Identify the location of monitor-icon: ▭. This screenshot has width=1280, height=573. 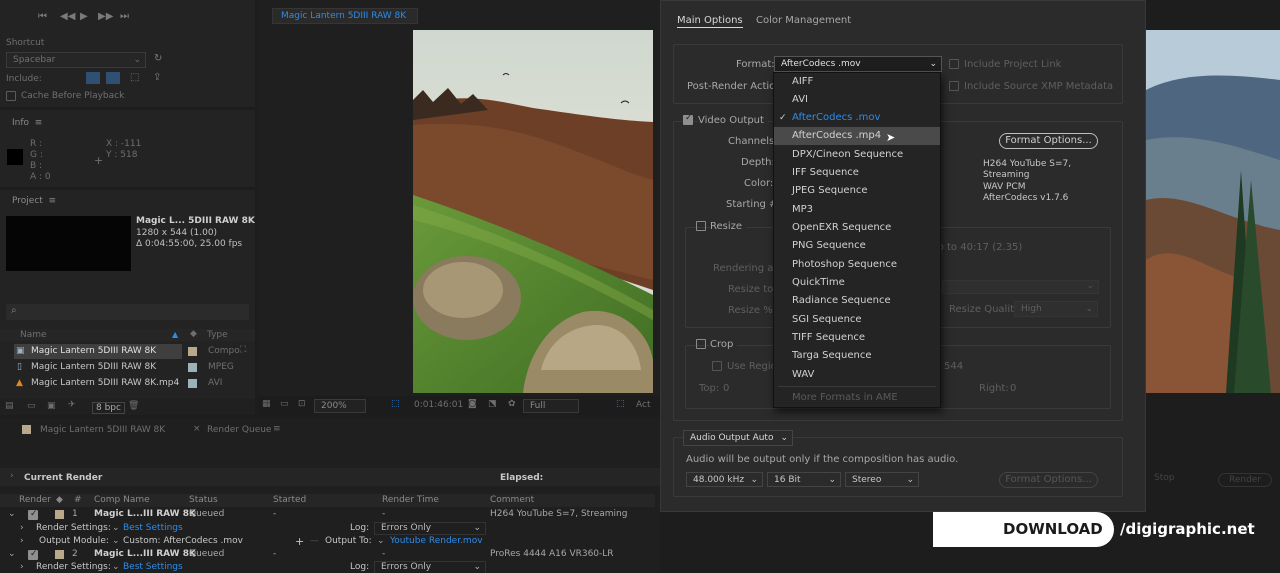
(284, 404).